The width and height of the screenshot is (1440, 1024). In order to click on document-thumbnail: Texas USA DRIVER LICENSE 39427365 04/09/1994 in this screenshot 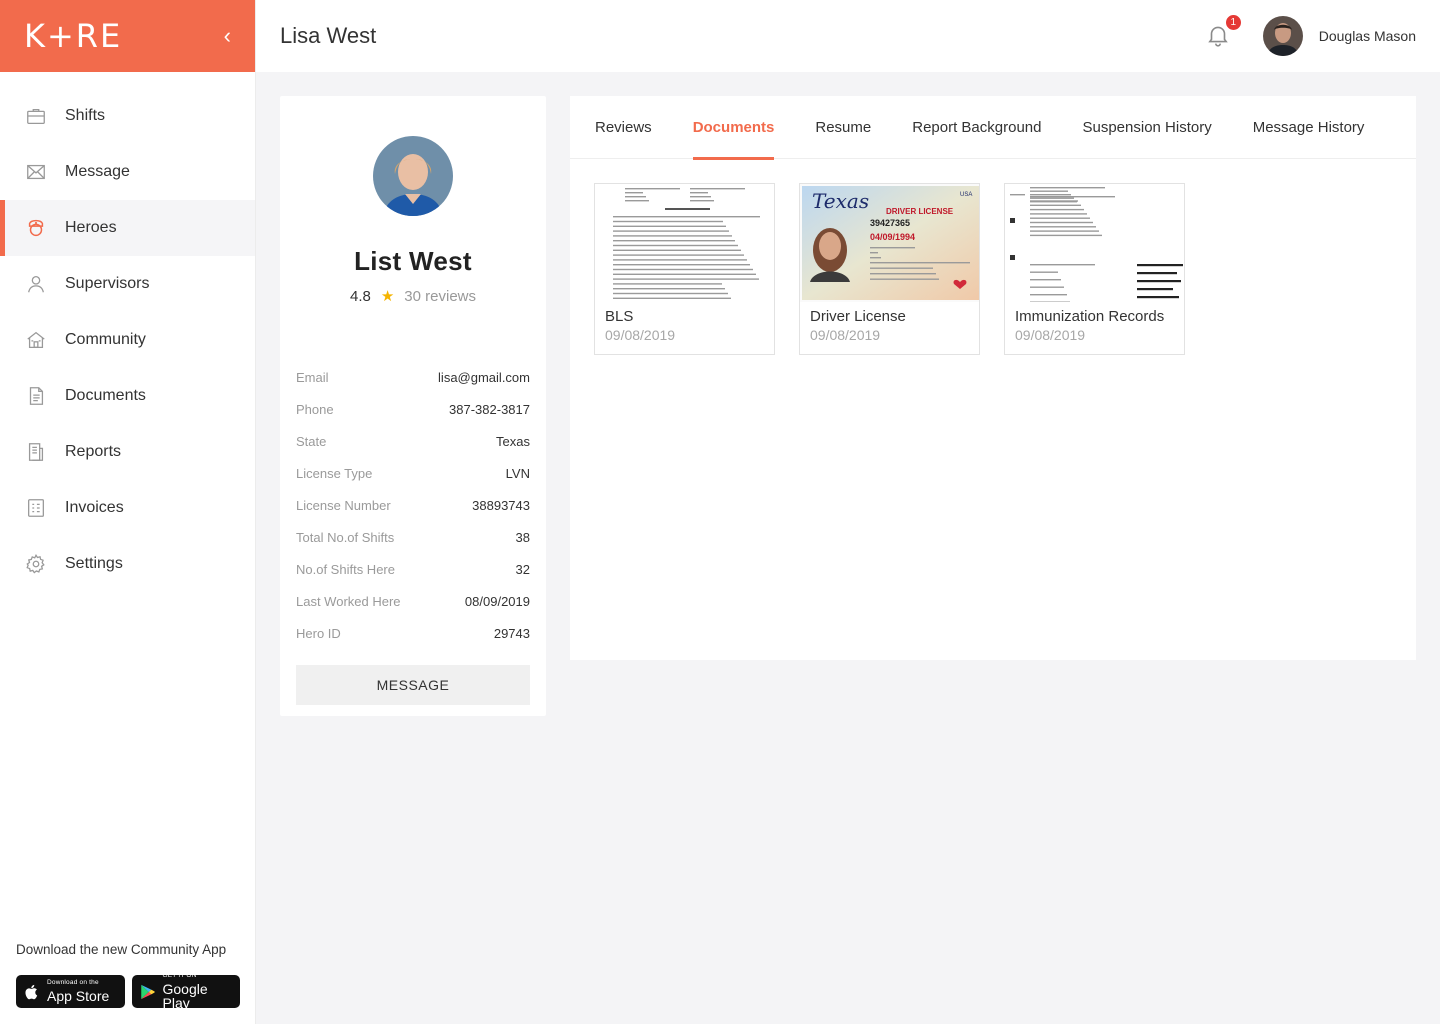, I will do `click(889, 243)`.